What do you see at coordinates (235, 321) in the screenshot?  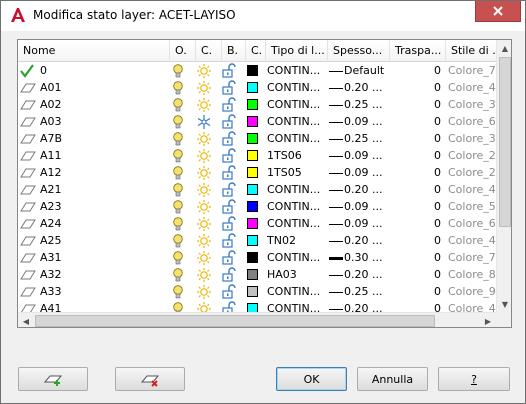 I see `horizontal-scroll-thumb` at bounding box center [235, 321].